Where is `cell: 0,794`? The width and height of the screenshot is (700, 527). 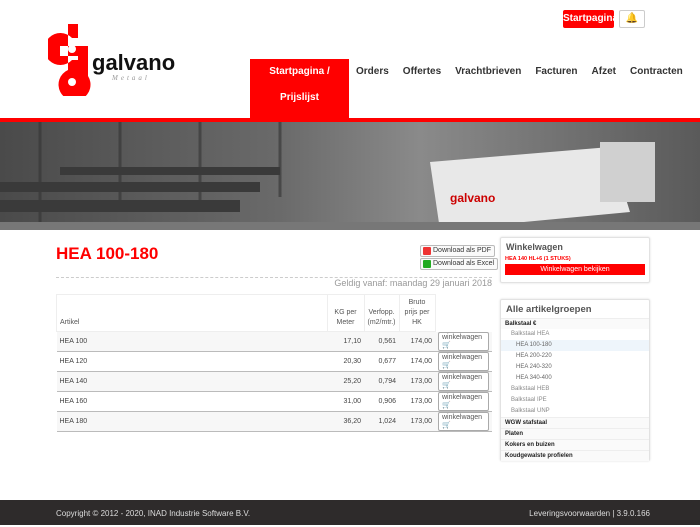
cell: 0,794 is located at coordinates (381, 381).